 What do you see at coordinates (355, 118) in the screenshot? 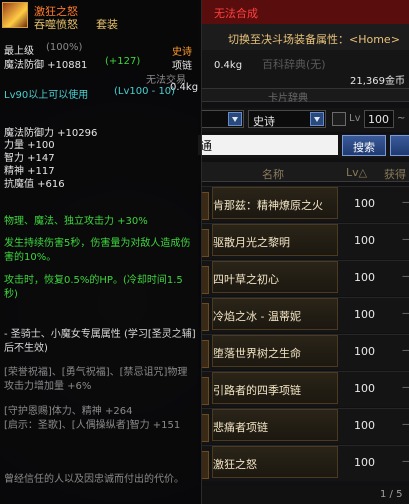
I see `level-label: Lv` at bounding box center [355, 118].